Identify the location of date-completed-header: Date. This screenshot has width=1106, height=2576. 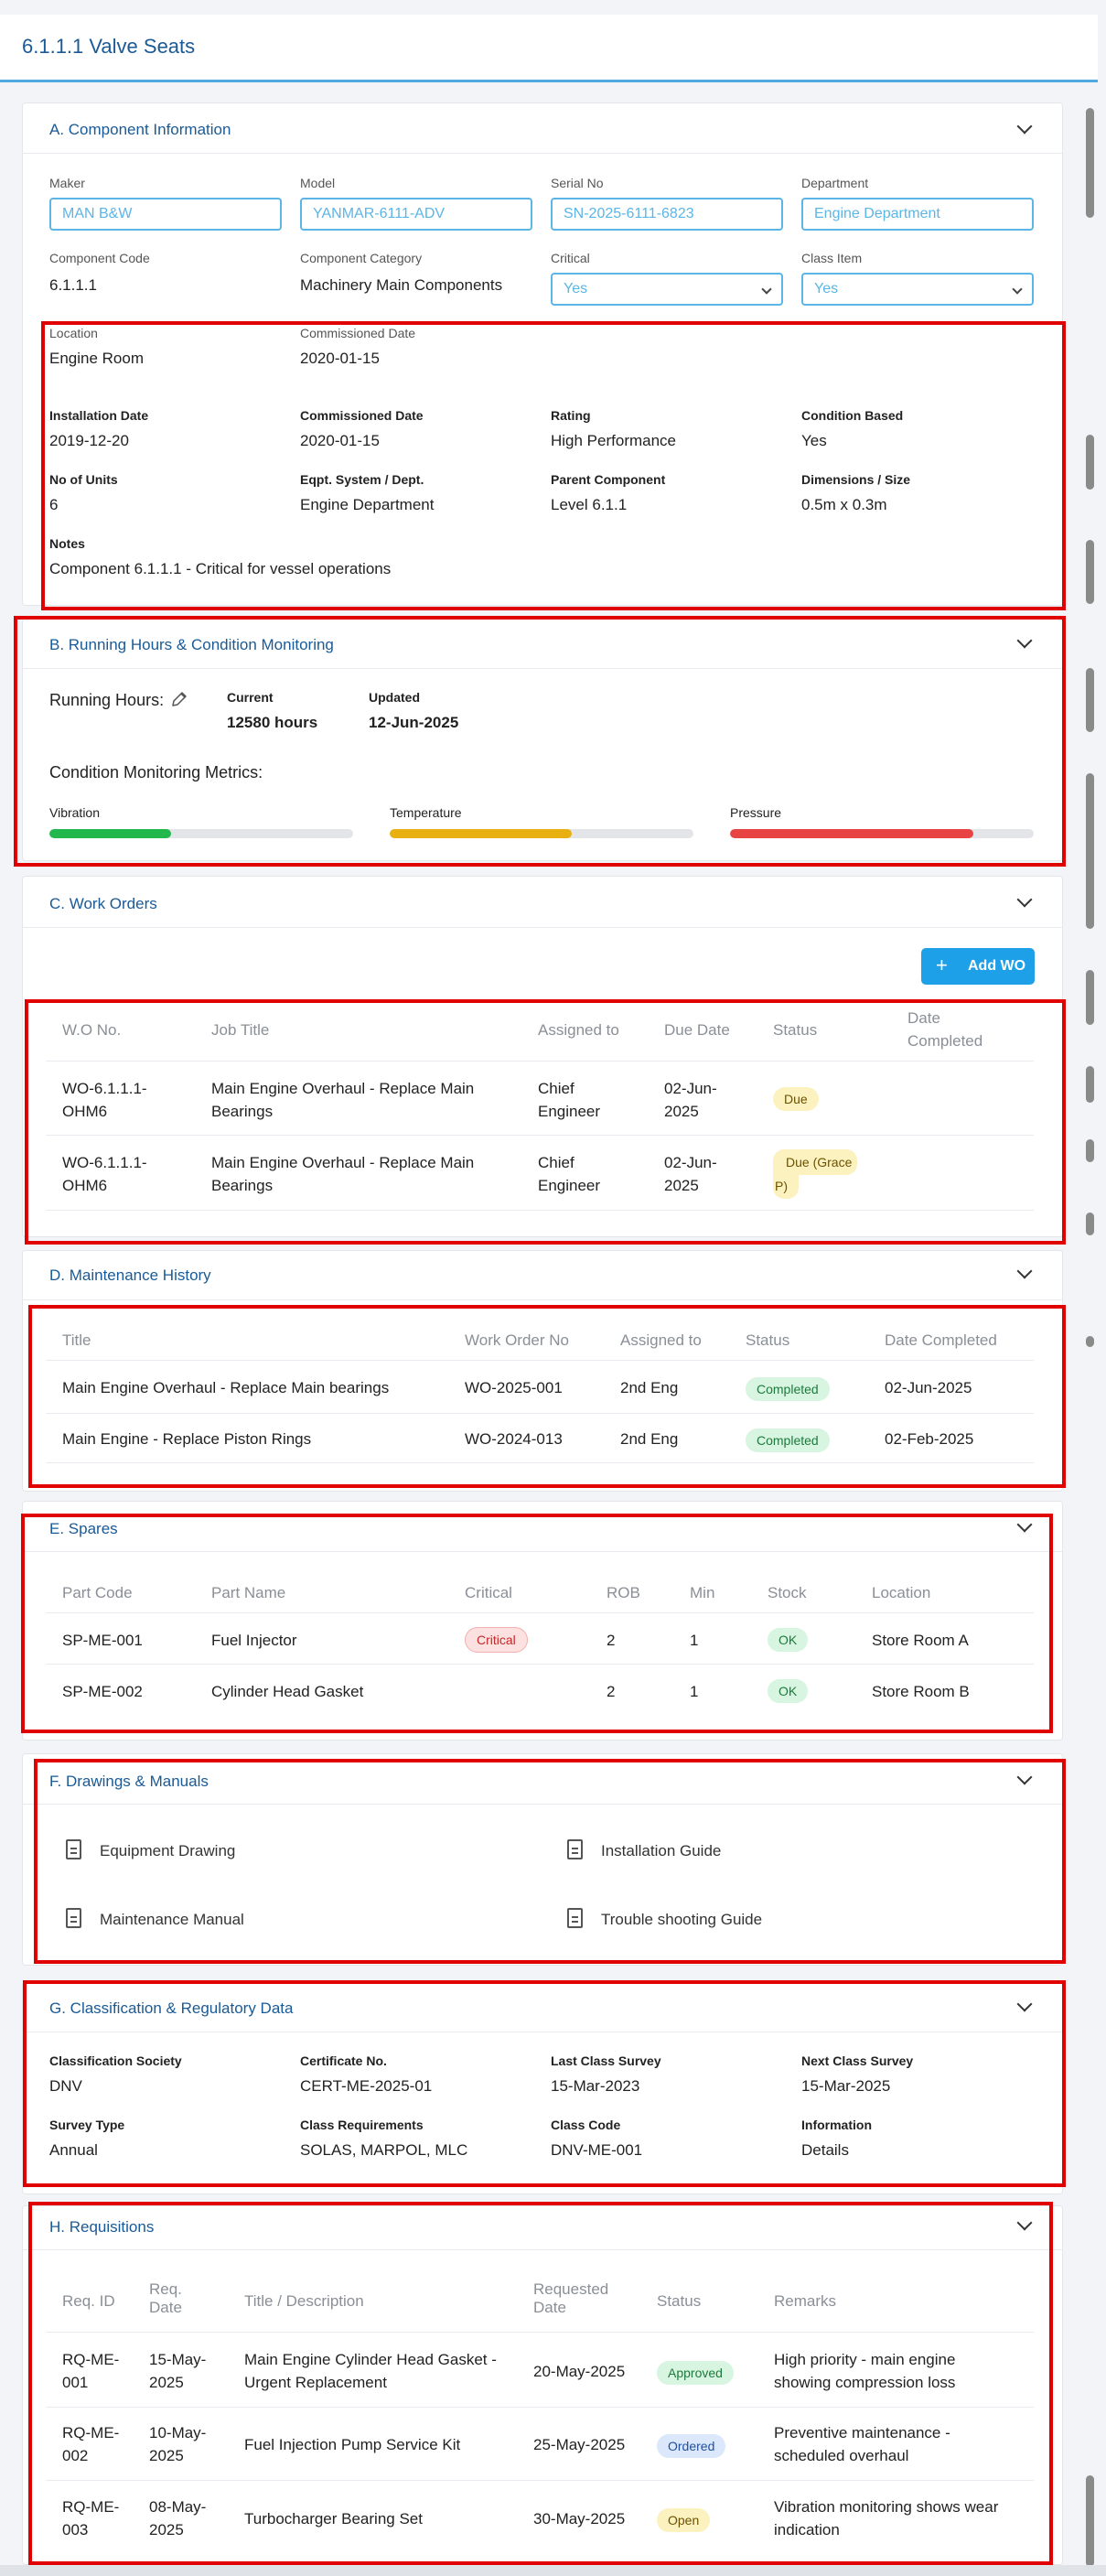
(923, 1019).